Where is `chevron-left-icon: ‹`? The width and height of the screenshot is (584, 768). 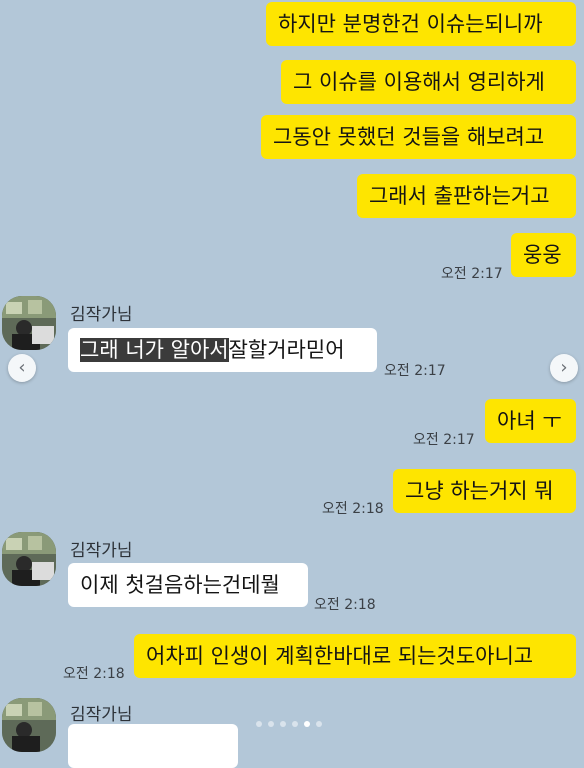
chevron-left-icon: ‹ is located at coordinates (22, 367).